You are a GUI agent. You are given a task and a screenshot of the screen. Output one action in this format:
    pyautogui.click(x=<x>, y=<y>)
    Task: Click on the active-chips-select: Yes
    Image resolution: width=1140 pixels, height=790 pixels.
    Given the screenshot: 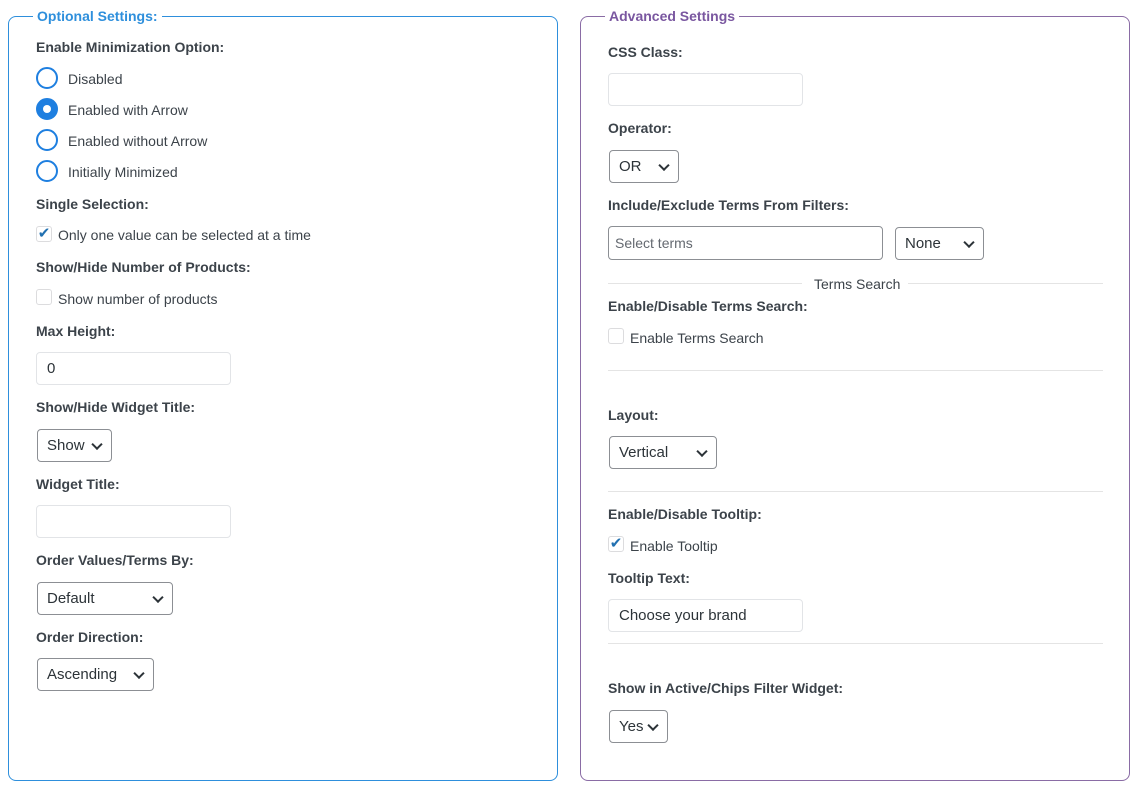 What is the action you would take?
    pyautogui.click(x=638, y=726)
    